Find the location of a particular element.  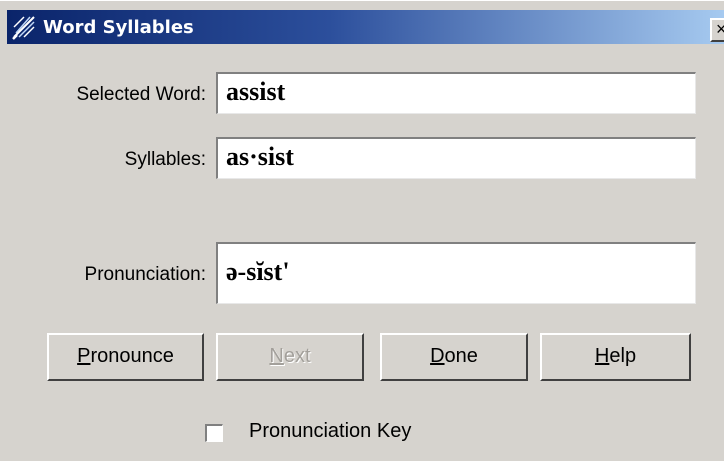

done-button: Done is located at coordinates (454, 357).